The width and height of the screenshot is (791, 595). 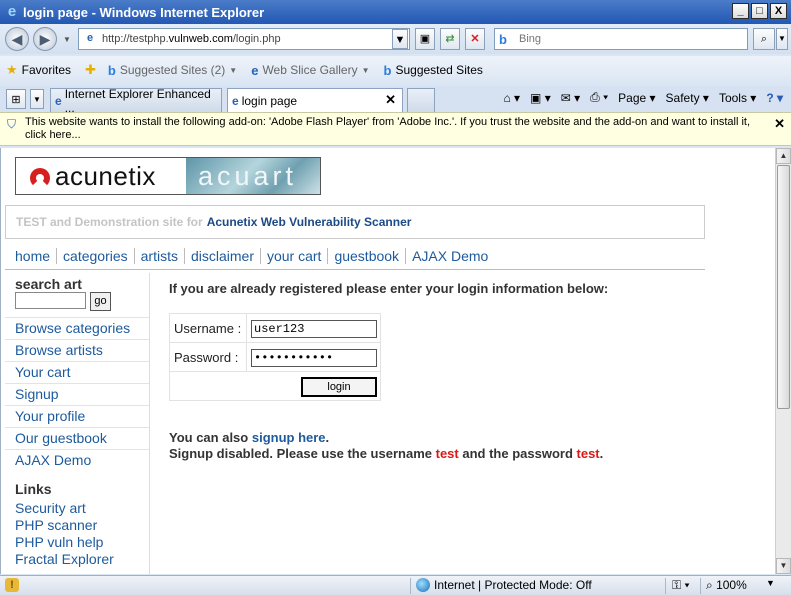 What do you see at coordinates (37, 99) in the screenshot?
I see `tab-list-dropdown: ▼` at bounding box center [37, 99].